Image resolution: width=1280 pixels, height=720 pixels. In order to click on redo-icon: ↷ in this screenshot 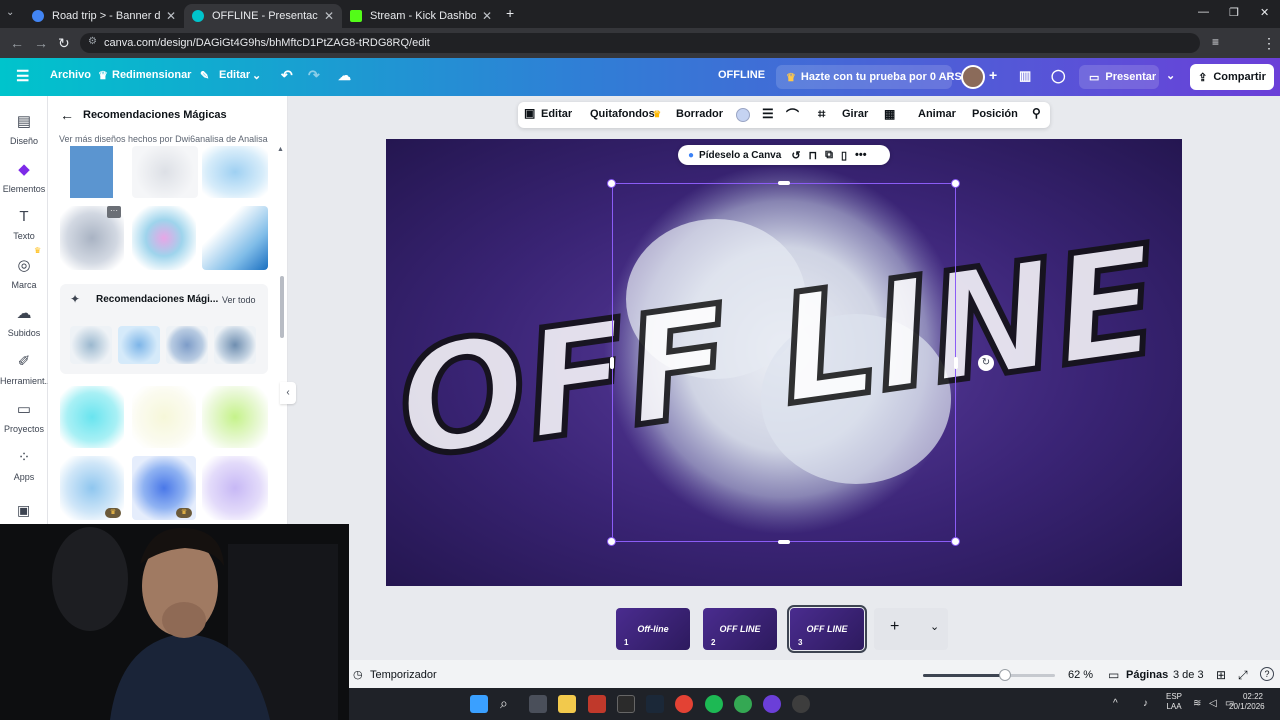, I will do `click(314, 75)`.